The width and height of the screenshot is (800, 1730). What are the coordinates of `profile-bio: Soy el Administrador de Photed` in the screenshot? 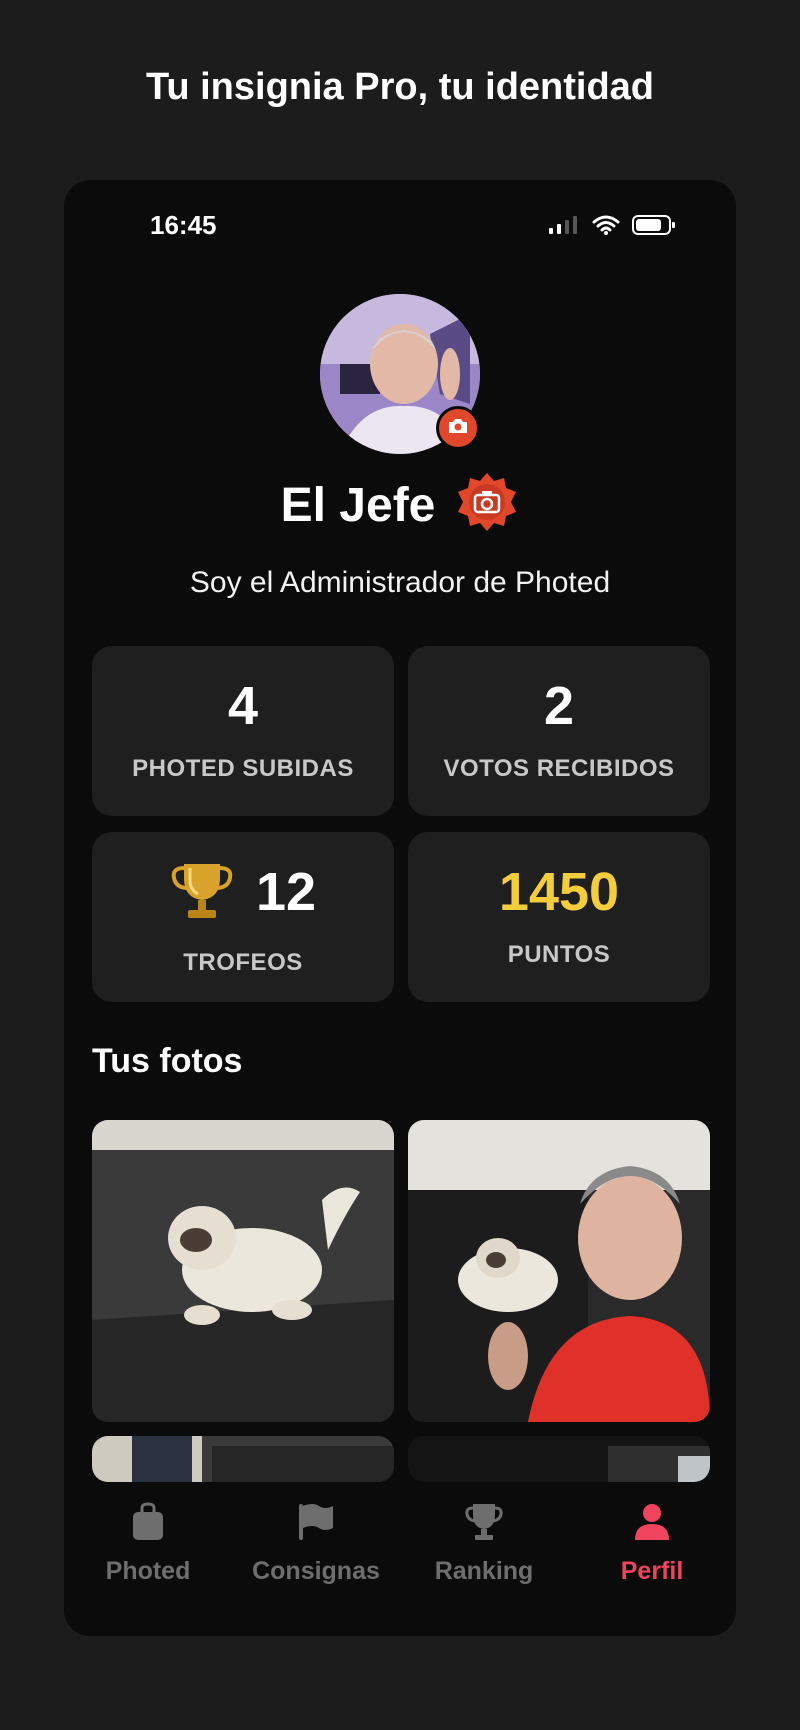 It's located at (400, 582).